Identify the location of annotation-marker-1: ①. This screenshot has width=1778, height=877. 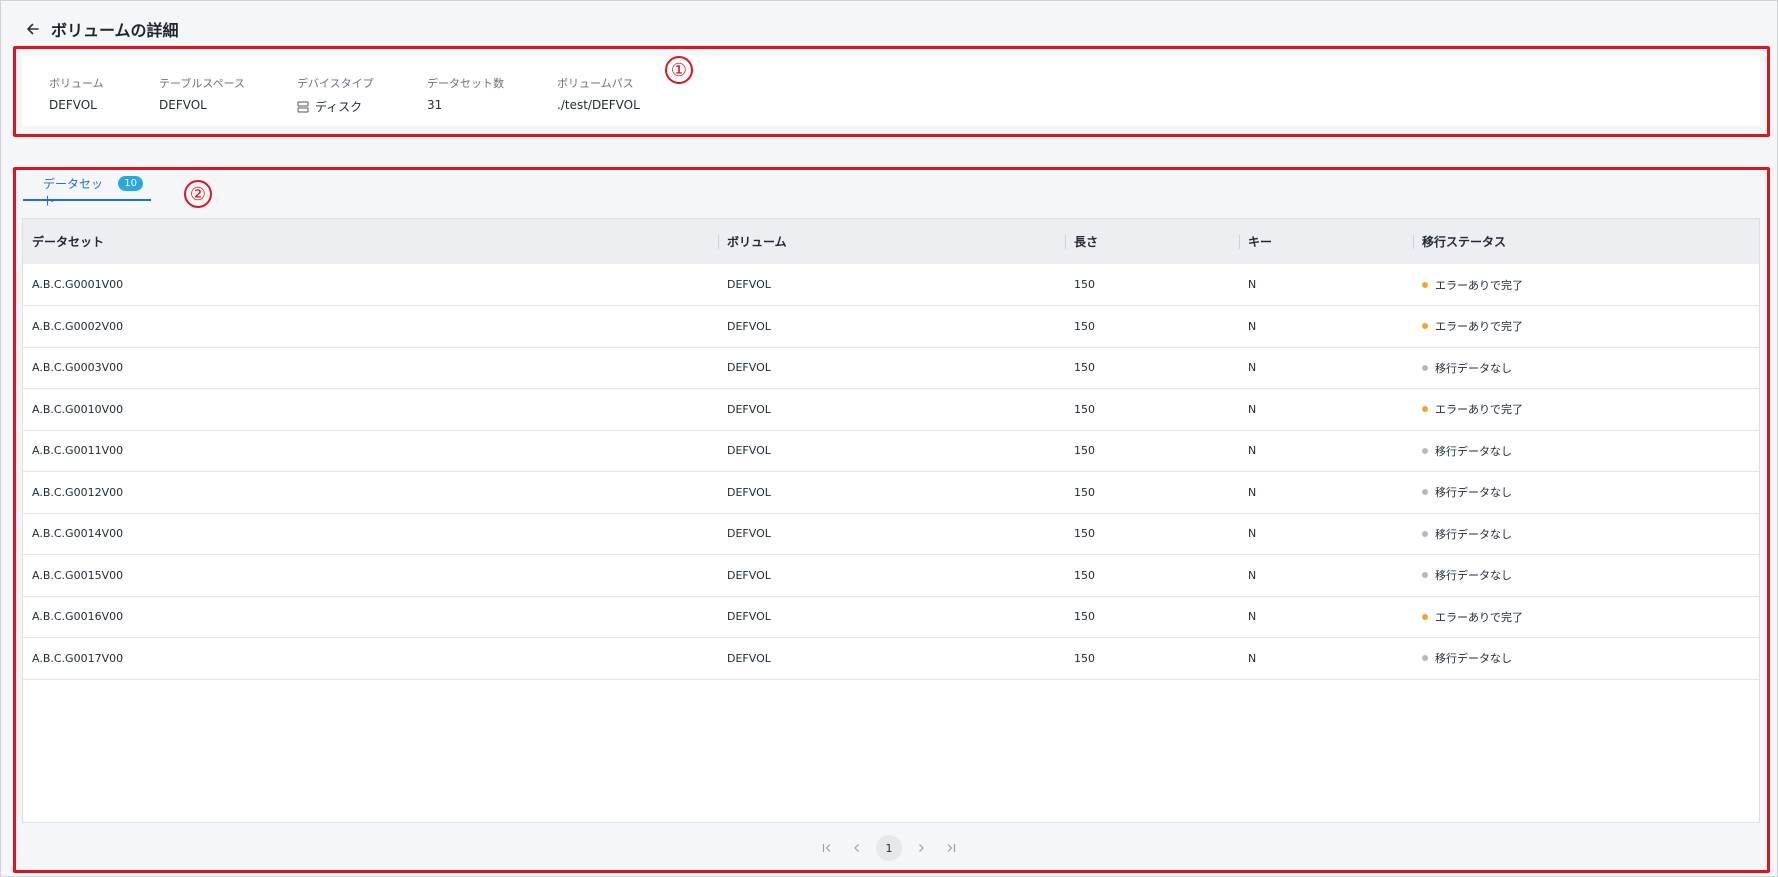
(679, 70).